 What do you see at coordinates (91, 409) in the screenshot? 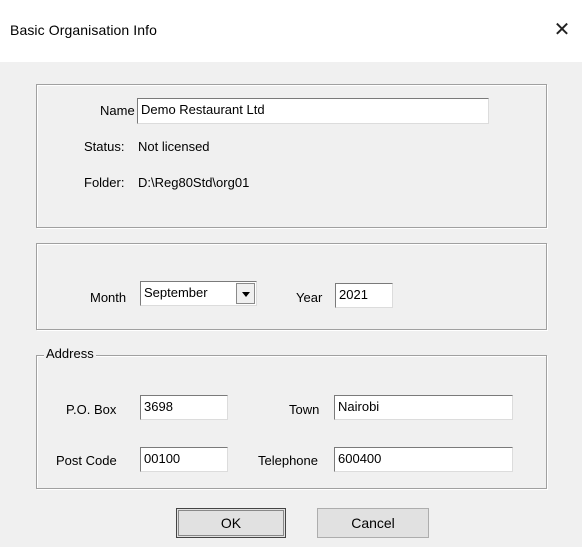
I see `pobox-label: P.O. Box` at bounding box center [91, 409].